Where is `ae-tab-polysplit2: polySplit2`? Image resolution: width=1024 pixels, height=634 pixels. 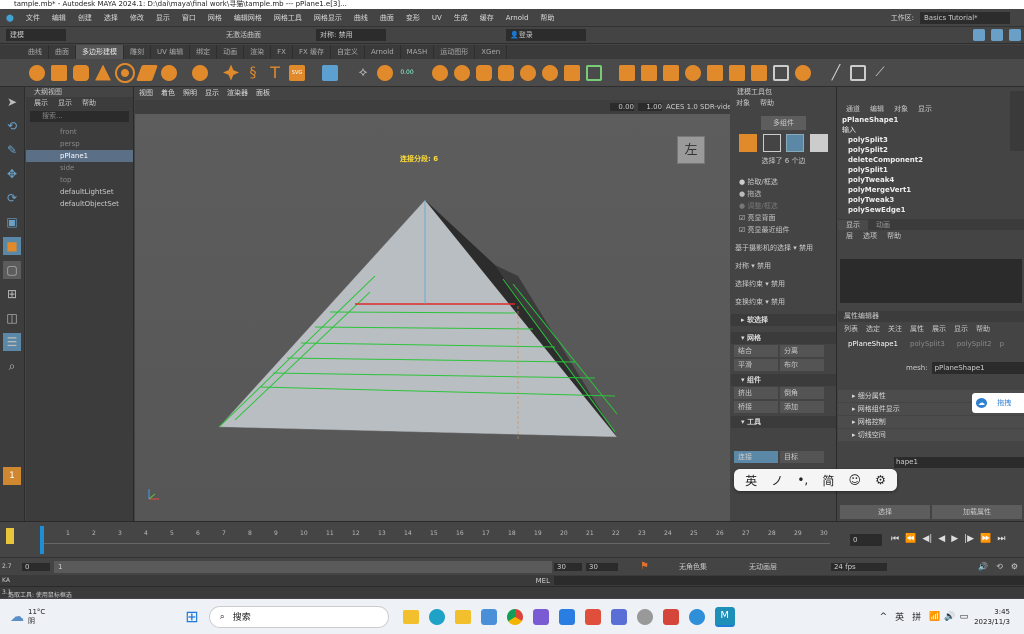 ae-tab-polysplit2: polySplit2 is located at coordinates (974, 344).